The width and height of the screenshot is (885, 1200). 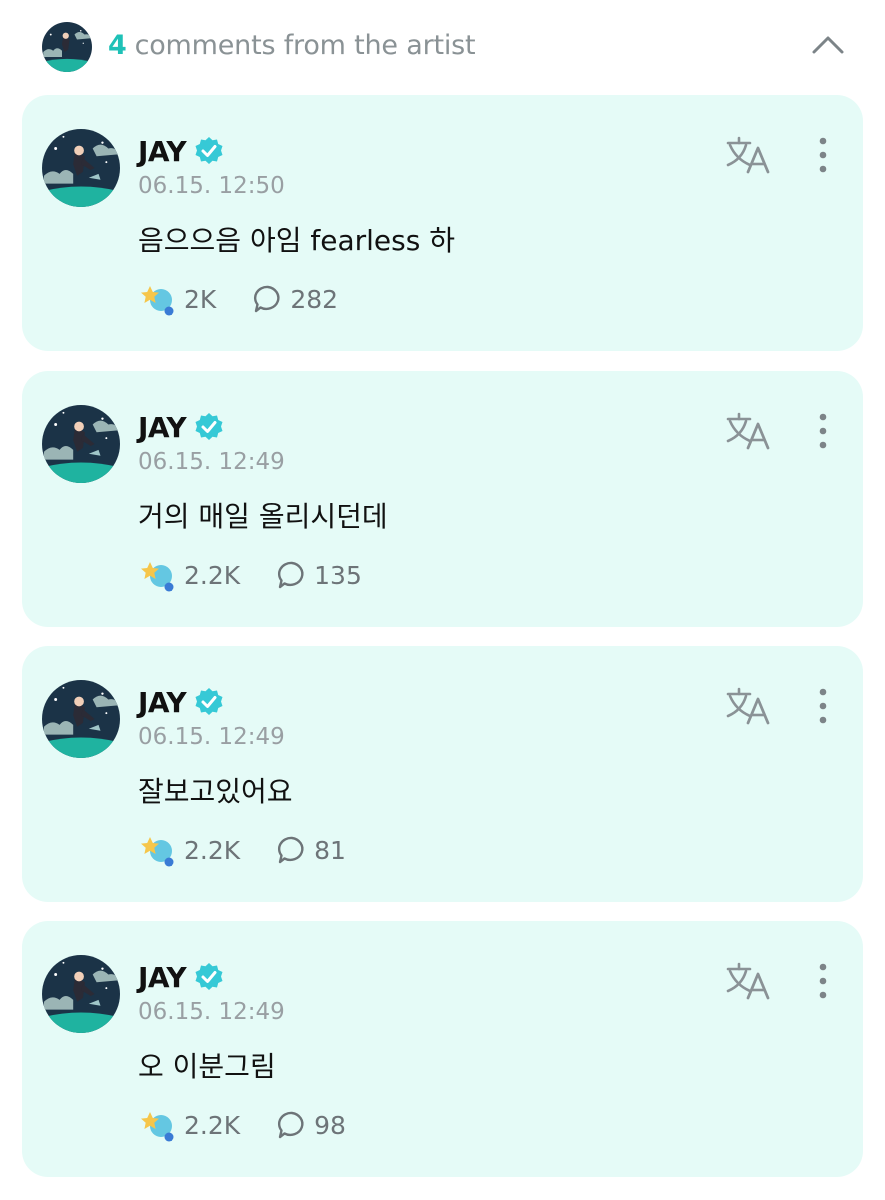 I want to click on comment-text: 음으으음 아임 fearless 하, so click(x=296, y=240).